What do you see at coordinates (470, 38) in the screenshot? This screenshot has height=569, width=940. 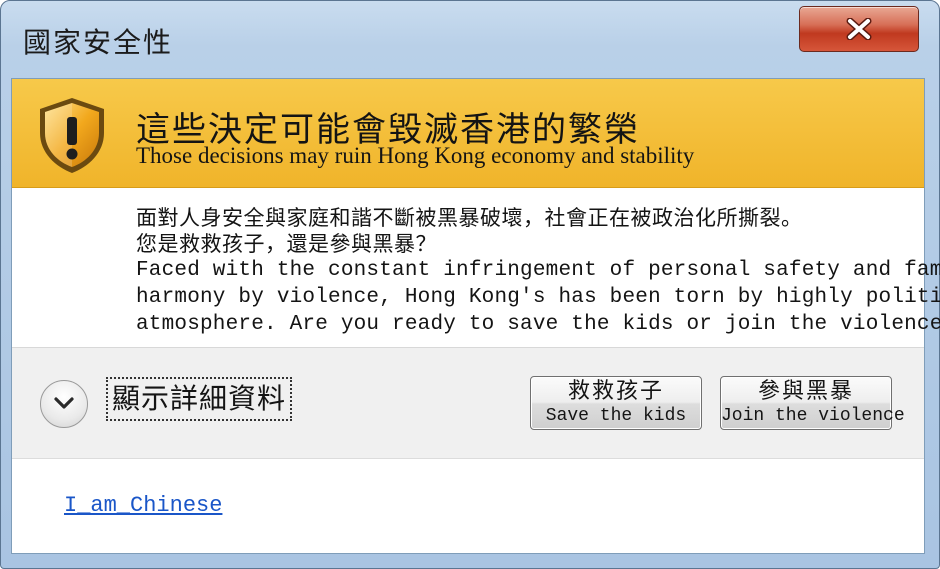 I see `title-bar: 國家安全性` at bounding box center [470, 38].